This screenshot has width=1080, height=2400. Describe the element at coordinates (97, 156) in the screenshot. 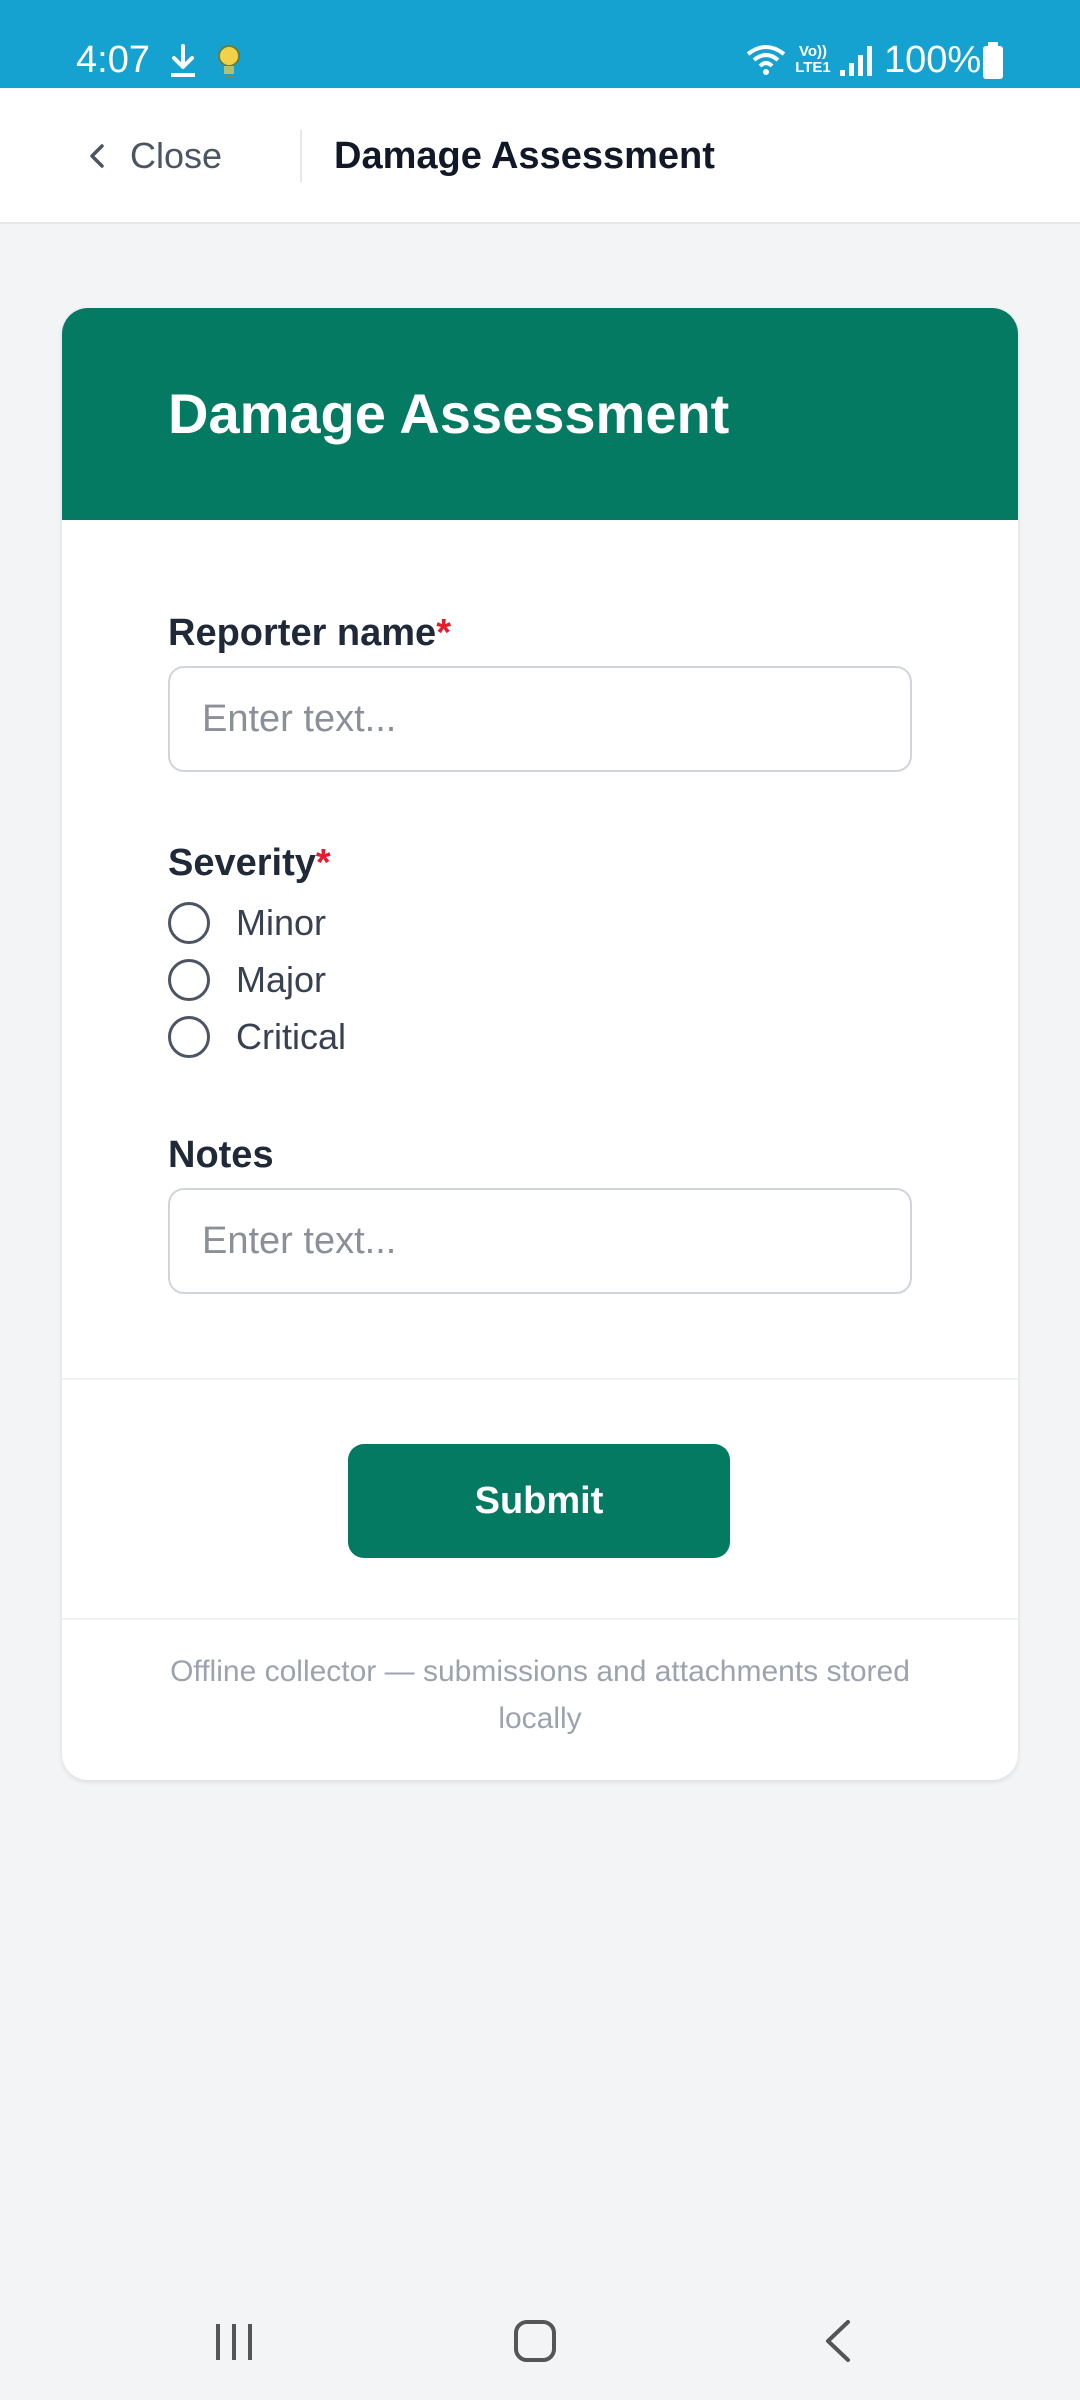

I see `chevron-left-icon` at that location.